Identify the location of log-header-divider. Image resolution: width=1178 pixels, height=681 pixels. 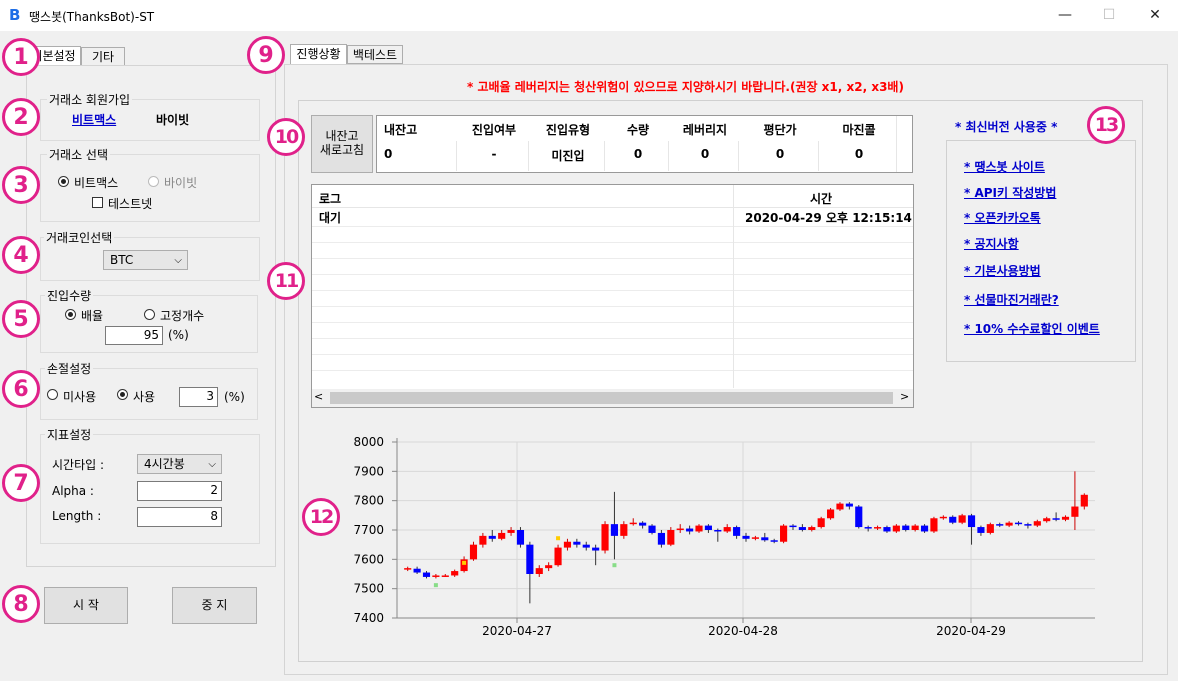
(612, 207).